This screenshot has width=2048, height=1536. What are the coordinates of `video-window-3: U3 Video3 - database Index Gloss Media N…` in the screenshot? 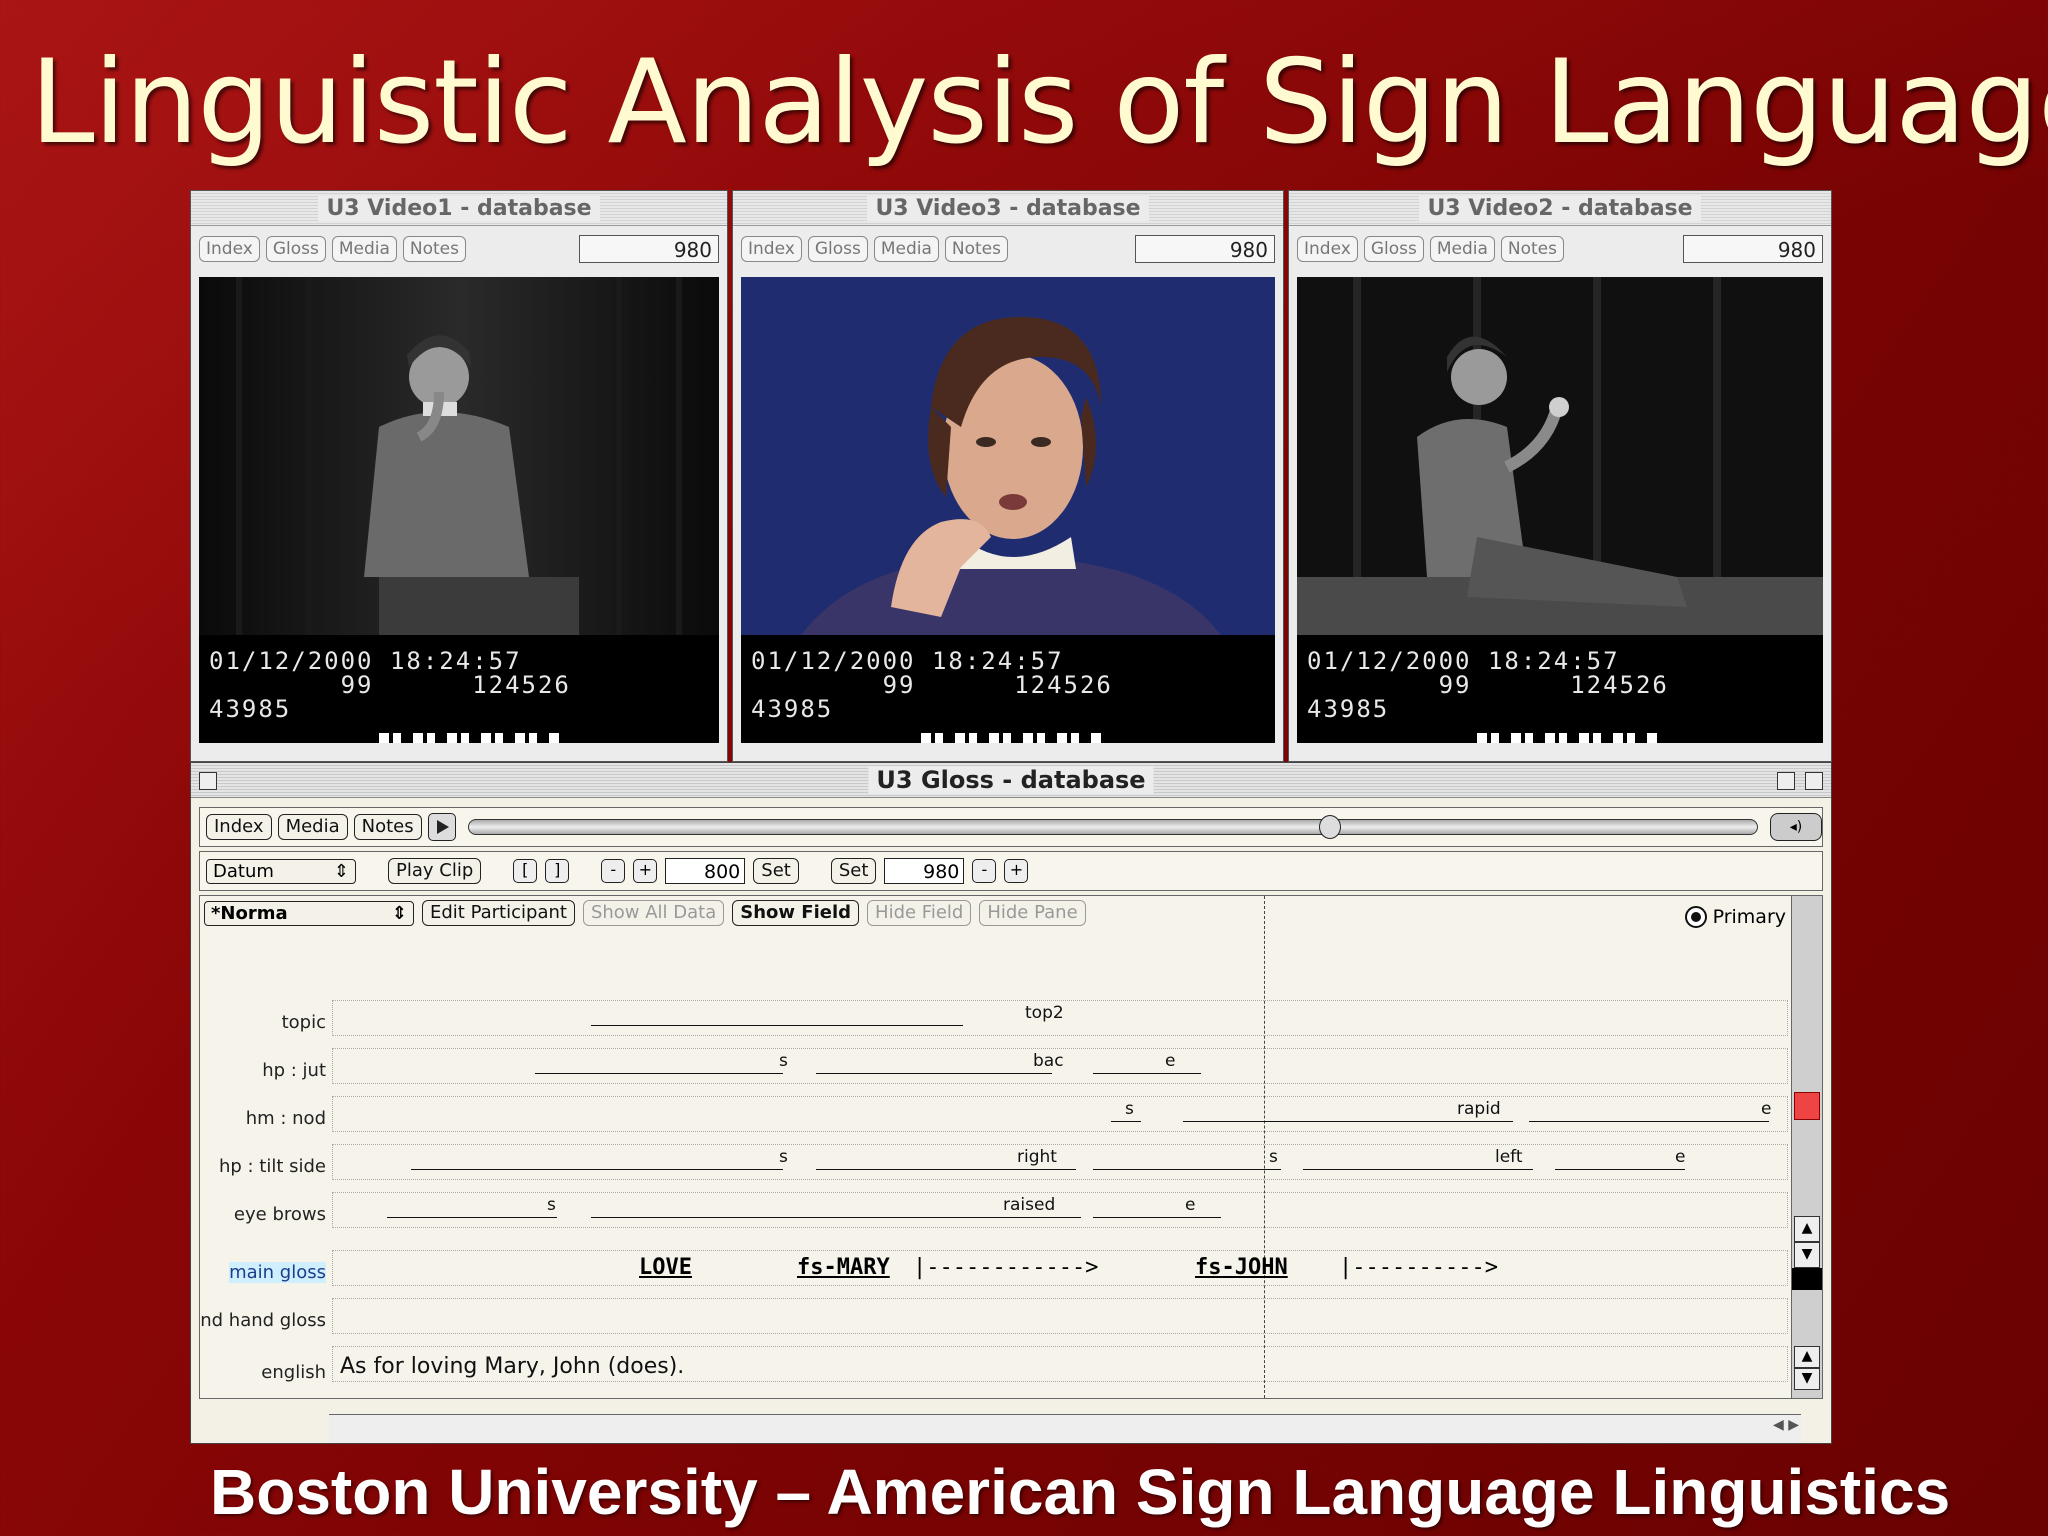 It's located at (1008, 476).